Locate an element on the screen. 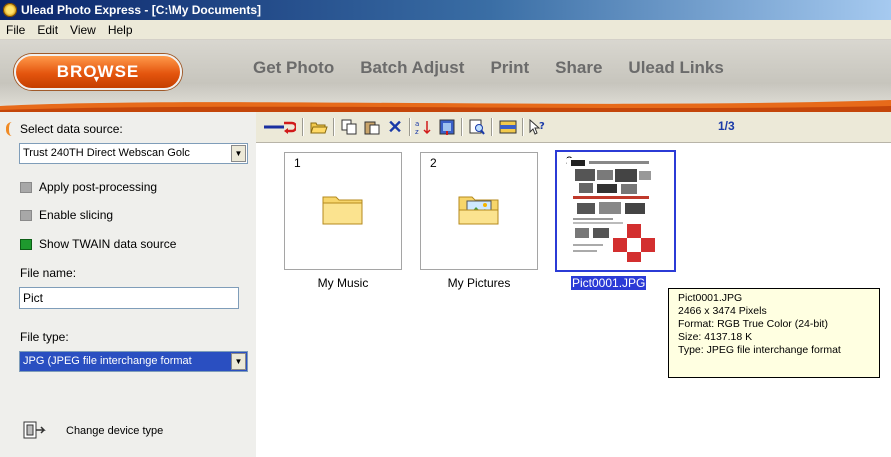 This screenshot has width=891, height=457. post-processing-label: Apply post-processing is located at coordinates (98, 187).